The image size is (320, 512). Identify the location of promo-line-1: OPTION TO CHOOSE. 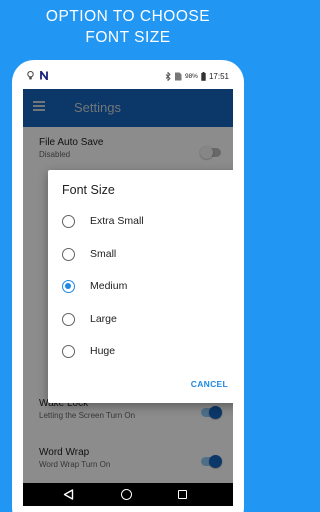
(128, 16).